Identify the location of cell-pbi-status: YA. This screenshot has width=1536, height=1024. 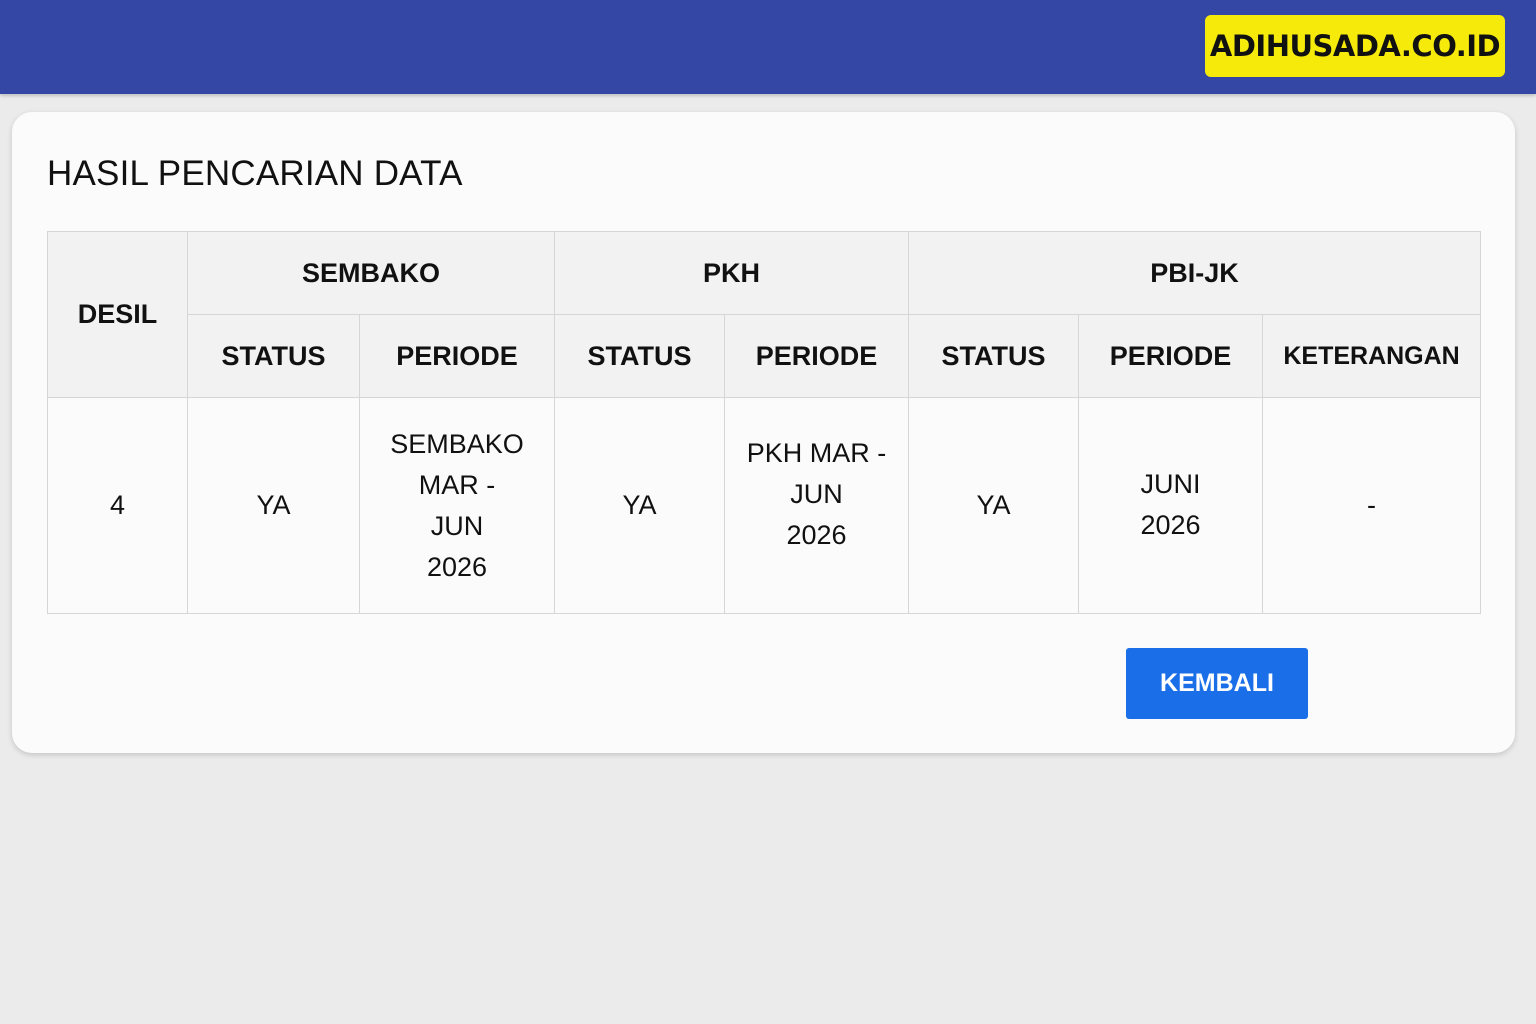
(994, 505).